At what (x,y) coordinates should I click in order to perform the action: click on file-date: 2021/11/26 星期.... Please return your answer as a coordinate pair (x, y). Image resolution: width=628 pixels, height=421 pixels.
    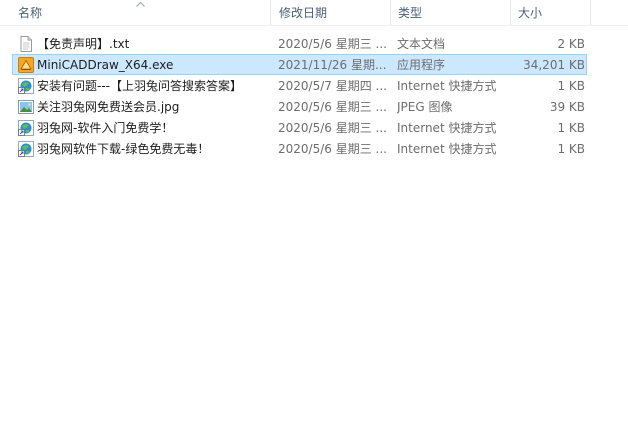
    Looking at the image, I should click on (332, 65).